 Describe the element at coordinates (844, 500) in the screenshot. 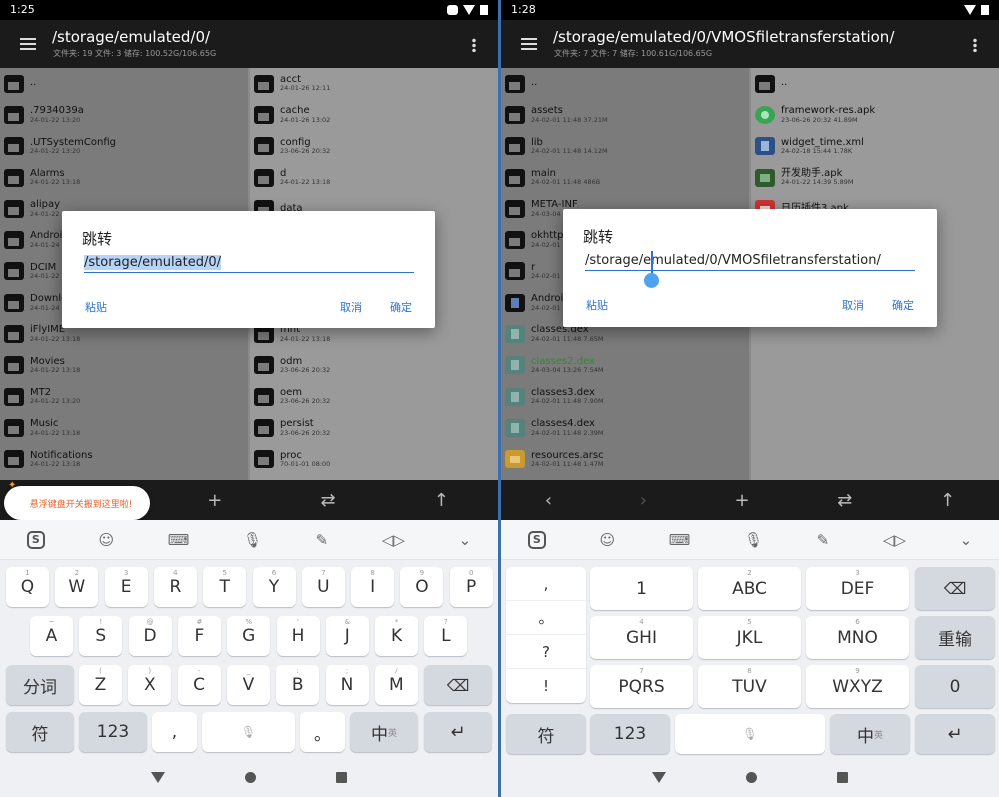

I see `swap-icon: ⇄` at that location.